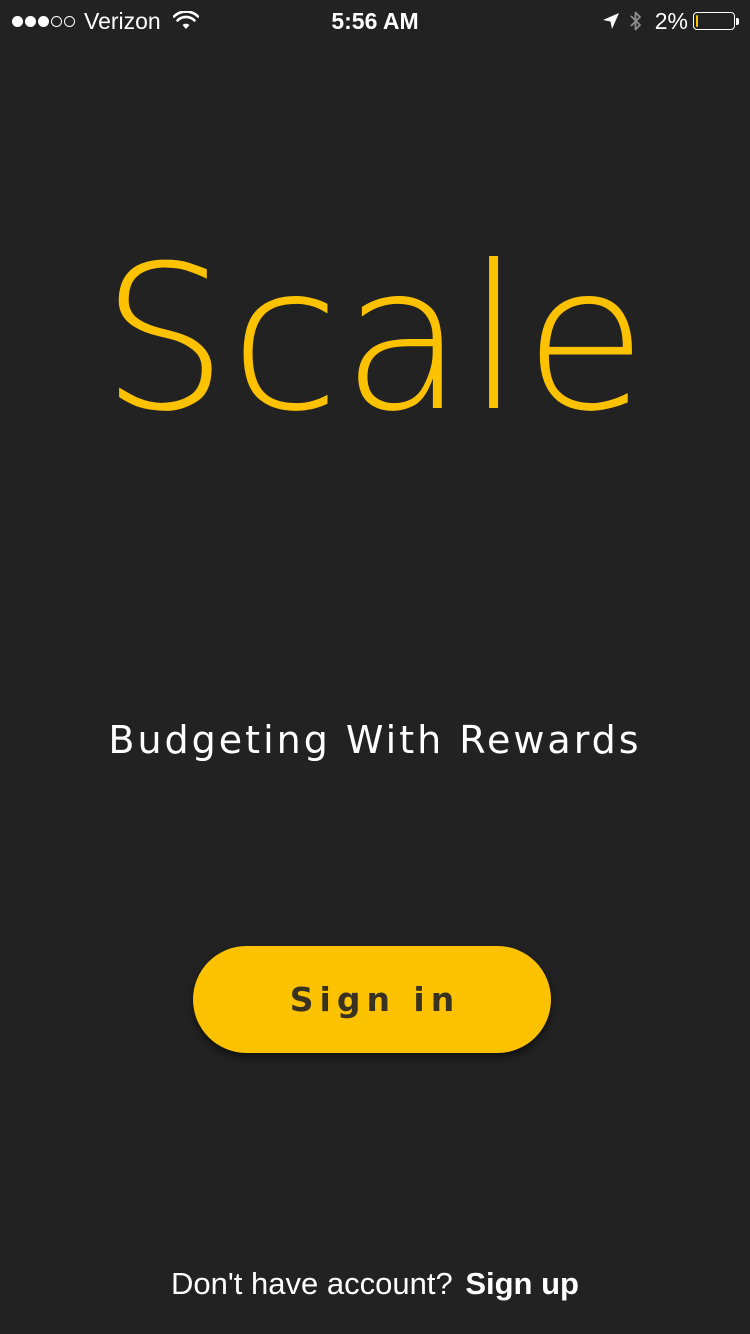 This screenshot has width=750, height=1334. Describe the element at coordinates (737, 21) in the screenshot. I see `battery-cap` at that location.